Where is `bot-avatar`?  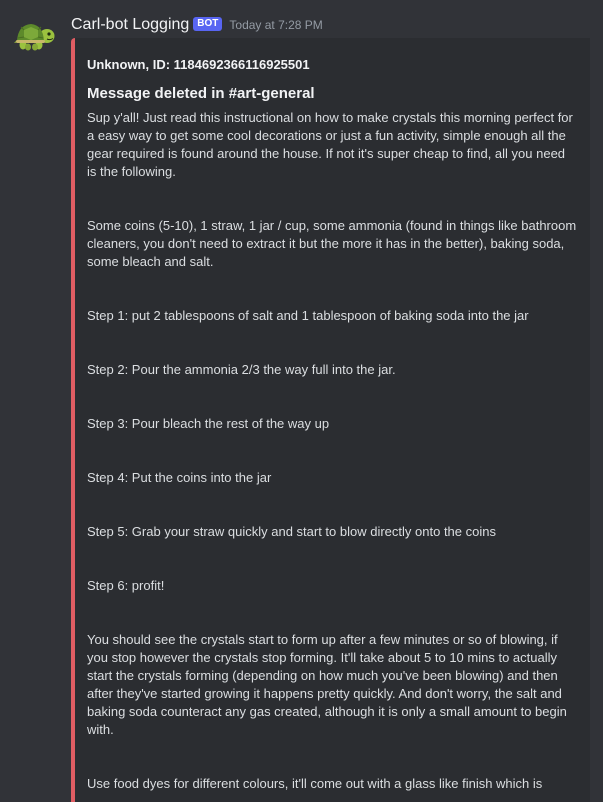
bot-avatar is located at coordinates (35, 37).